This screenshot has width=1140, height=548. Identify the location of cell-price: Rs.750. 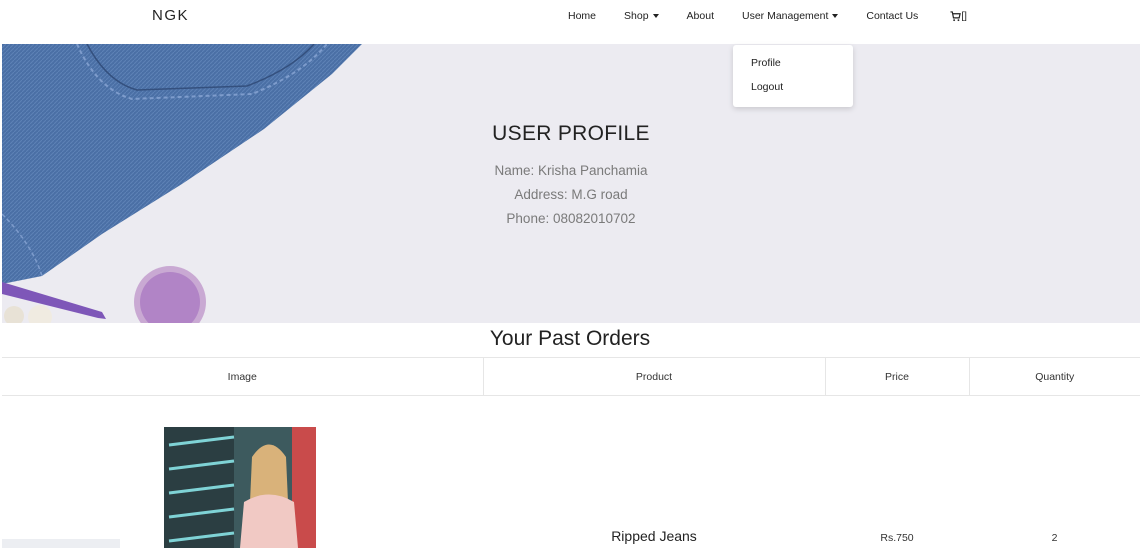
(897, 537).